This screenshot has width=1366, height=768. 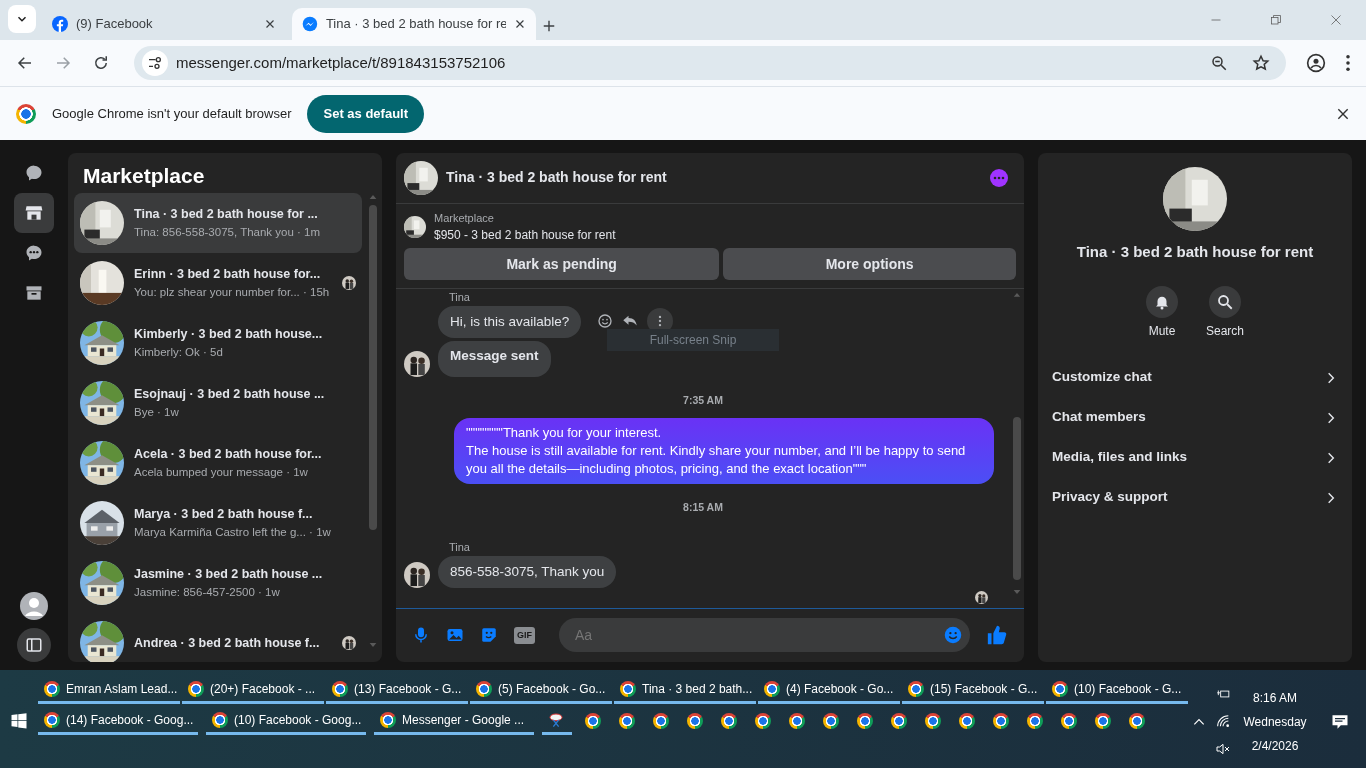 I want to click on tooltip: Full-screen Snip, so click(x=693, y=340).